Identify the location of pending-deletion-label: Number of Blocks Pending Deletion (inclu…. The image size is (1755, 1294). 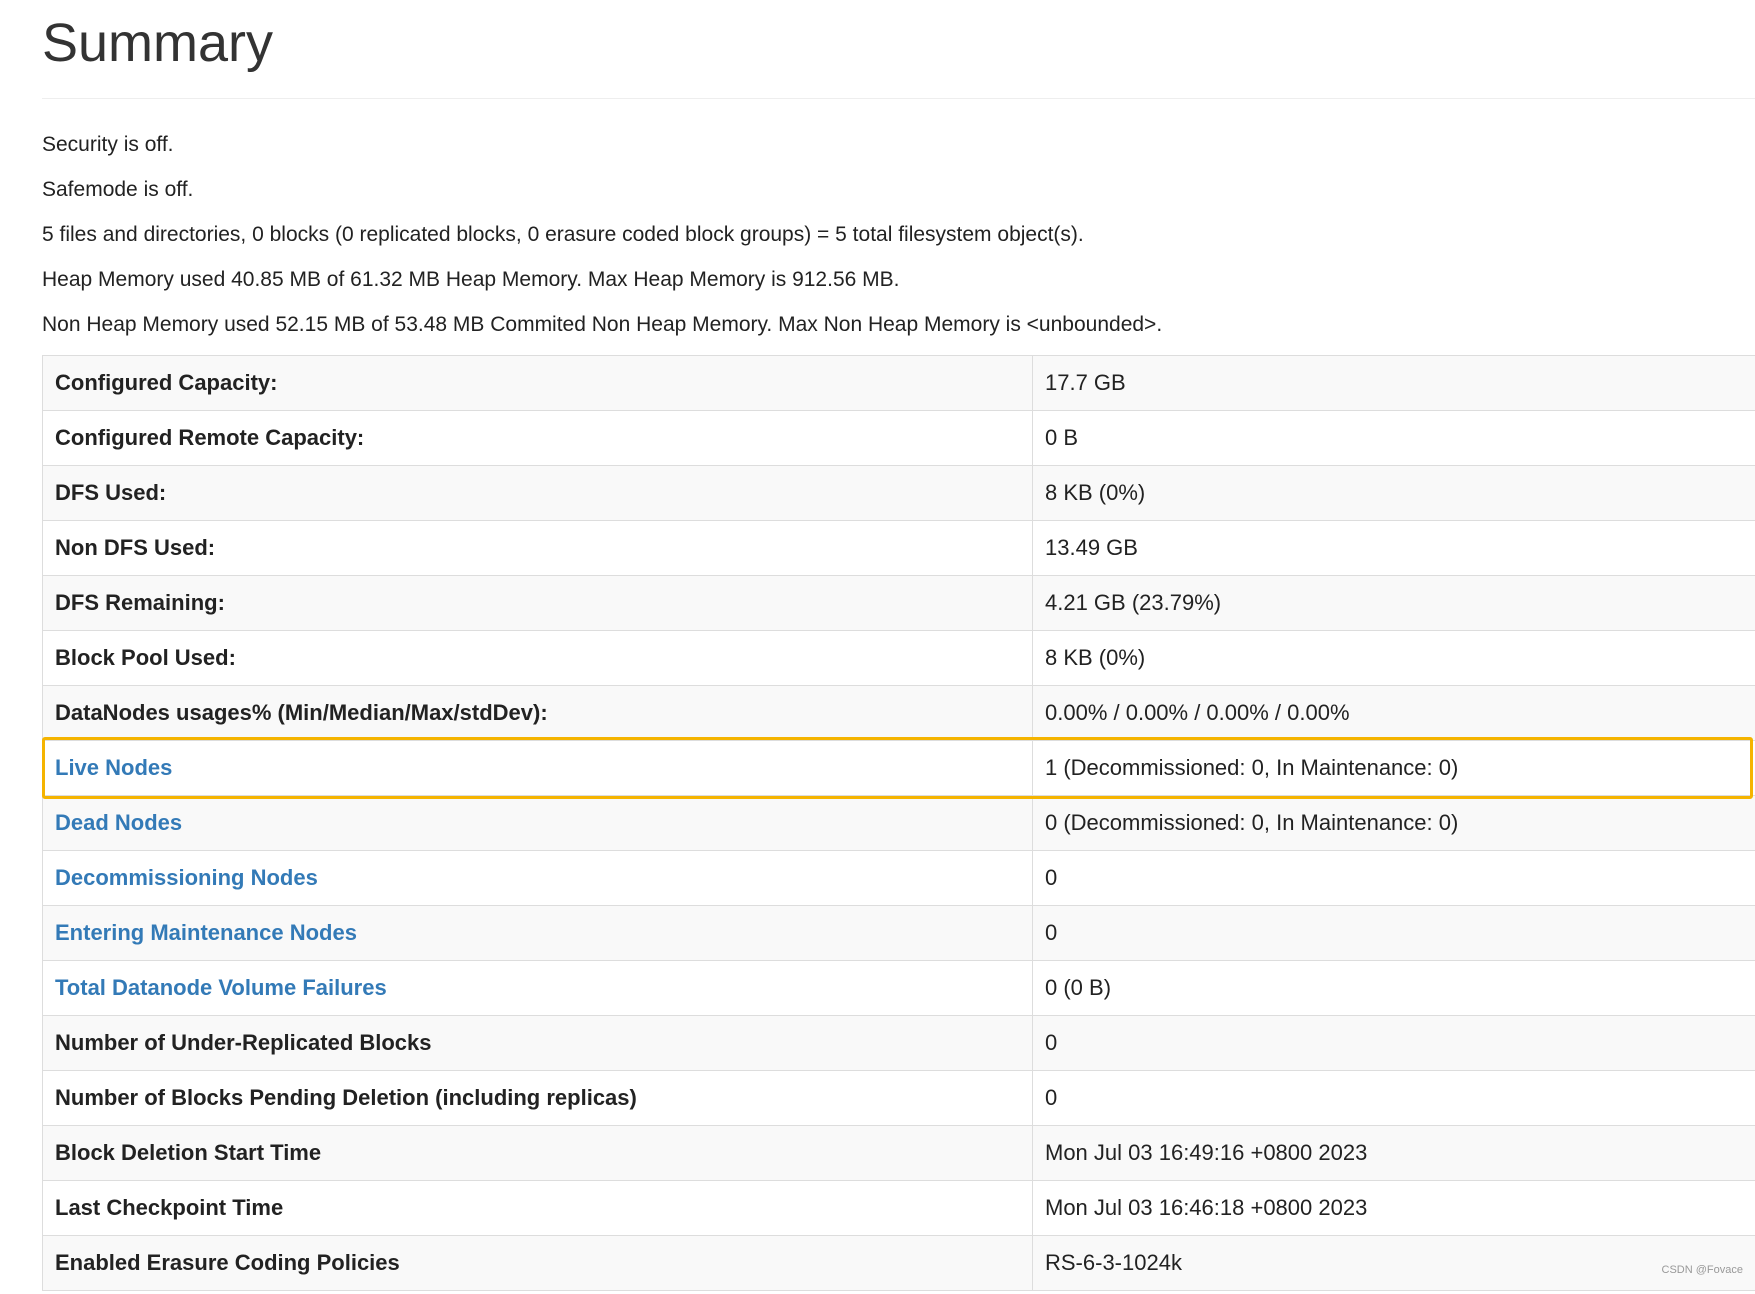
(537, 1098).